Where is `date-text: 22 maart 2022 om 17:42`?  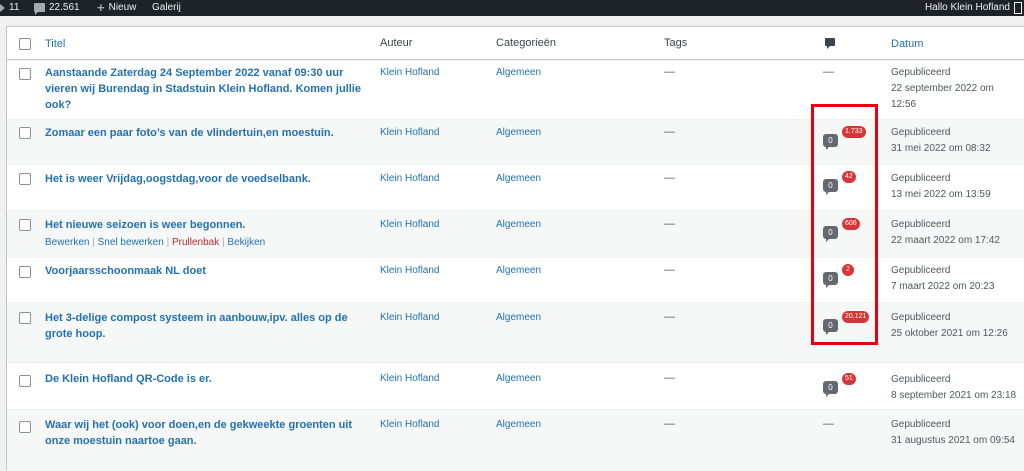
date-text: 22 maart 2022 om 17:42 is located at coordinates (945, 240).